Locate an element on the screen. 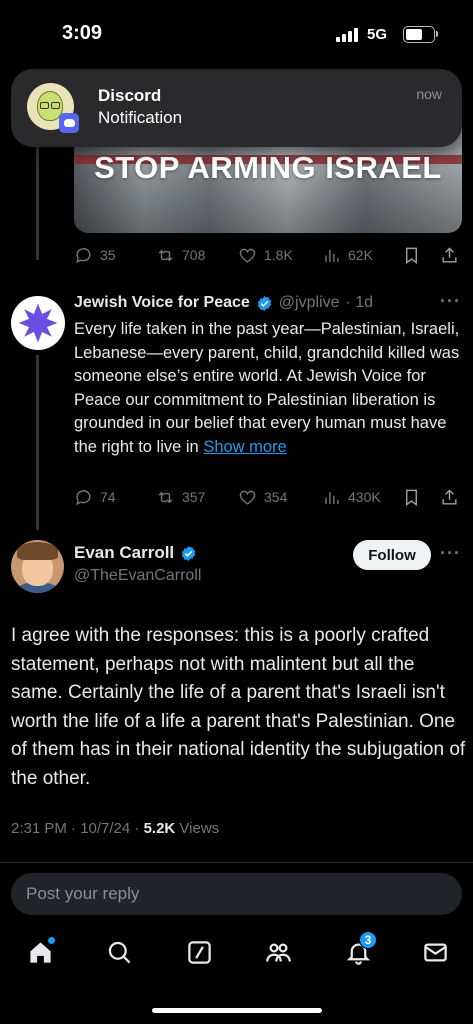  view-count: 62K is located at coordinates (360, 255).